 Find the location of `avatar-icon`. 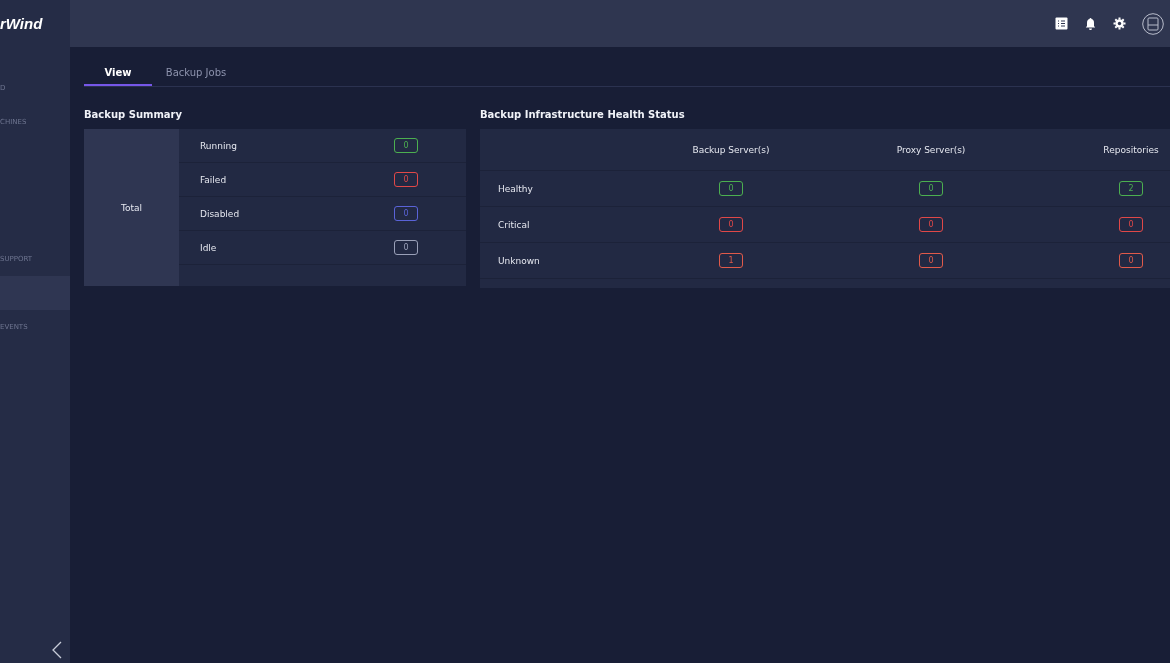

avatar-icon is located at coordinates (1153, 23).